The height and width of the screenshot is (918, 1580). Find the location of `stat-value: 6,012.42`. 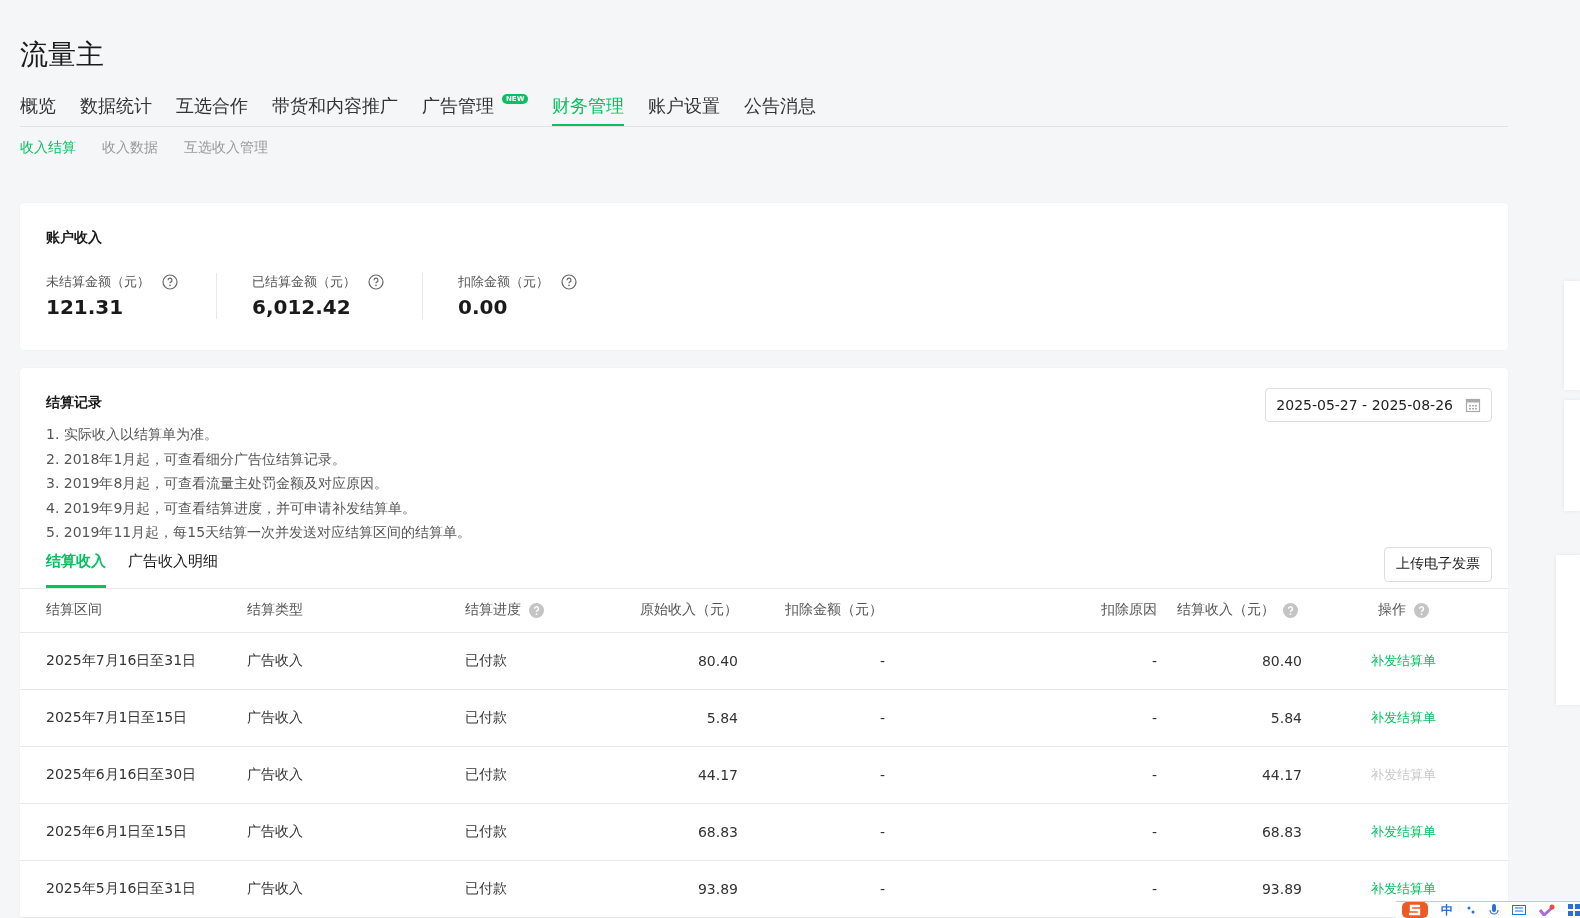

stat-value: 6,012.42 is located at coordinates (302, 307).